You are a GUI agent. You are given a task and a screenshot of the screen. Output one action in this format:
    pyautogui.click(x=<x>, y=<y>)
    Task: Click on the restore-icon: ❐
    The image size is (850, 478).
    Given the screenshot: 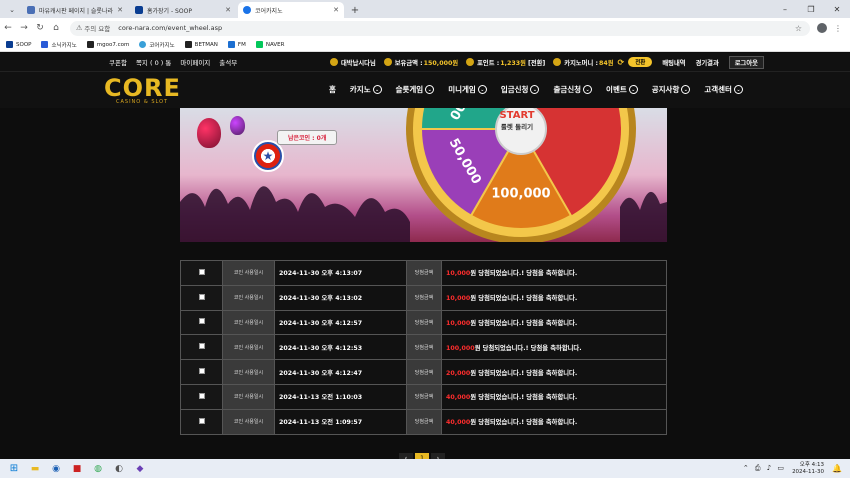 What is the action you would take?
    pyautogui.click(x=811, y=9)
    